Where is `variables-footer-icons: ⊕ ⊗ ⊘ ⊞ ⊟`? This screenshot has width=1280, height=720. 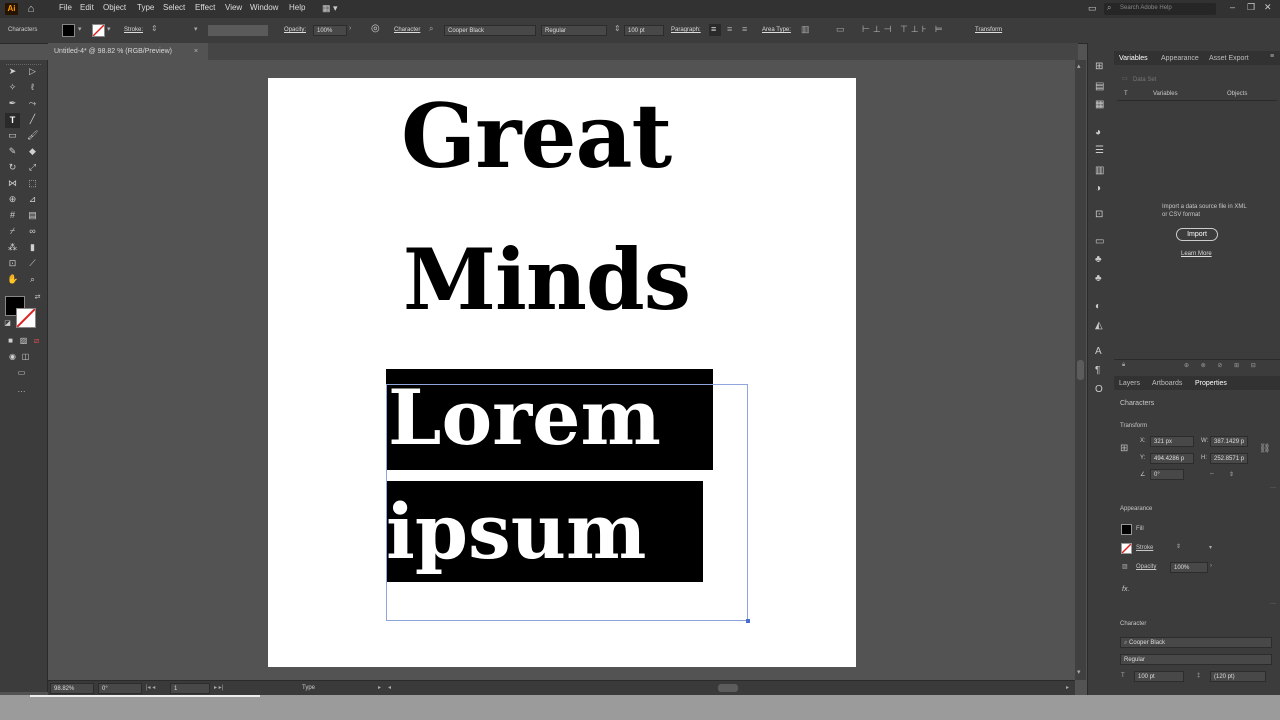 variables-footer-icons: ⊕ ⊗ ⊘ ⊞ ⊟ is located at coordinates (1222, 365).